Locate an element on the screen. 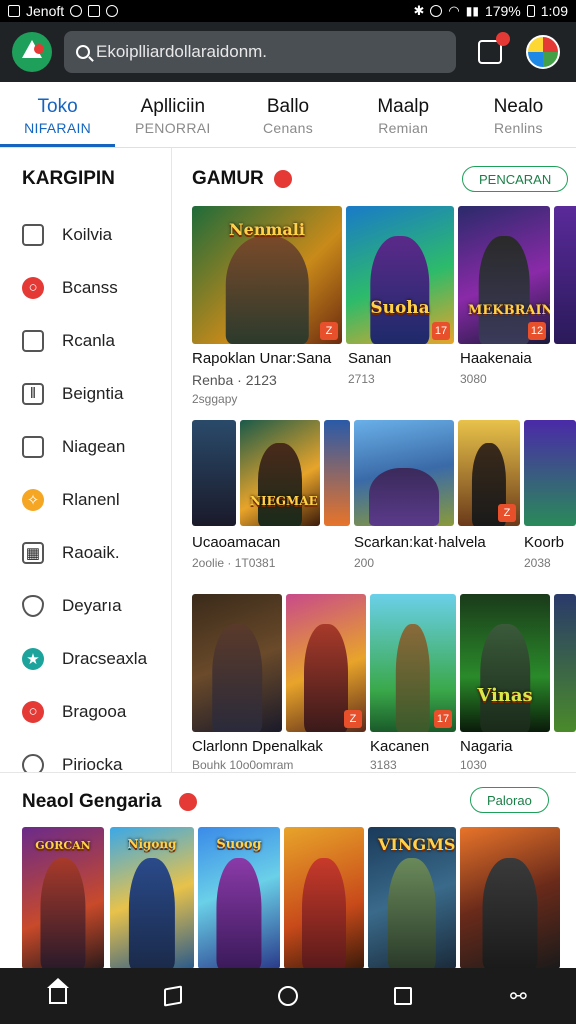 This screenshot has height=1024, width=576. back-icon is located at coordinates (173, 996).